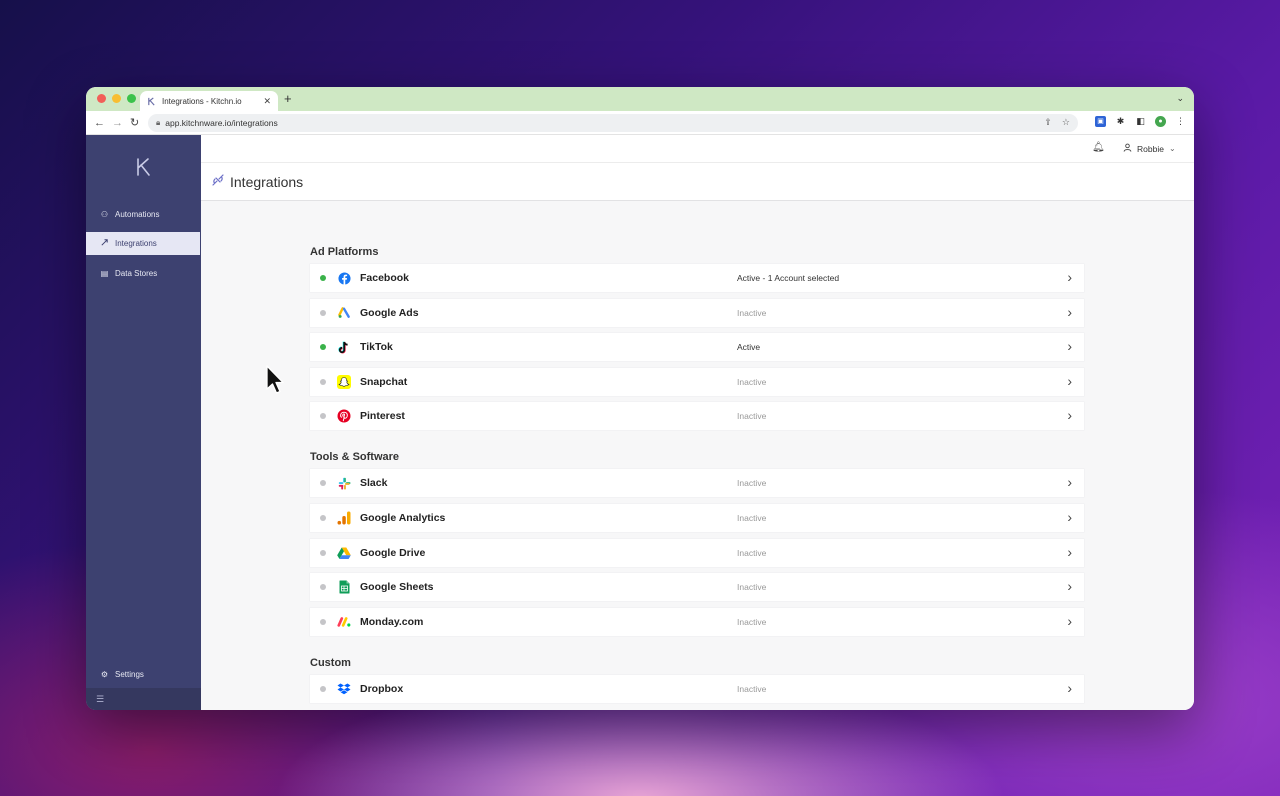  What do you see at coordinates (355, 457) in the screenshot?
I see `section-title: Tools & Software` at bounding box center [355, 457].